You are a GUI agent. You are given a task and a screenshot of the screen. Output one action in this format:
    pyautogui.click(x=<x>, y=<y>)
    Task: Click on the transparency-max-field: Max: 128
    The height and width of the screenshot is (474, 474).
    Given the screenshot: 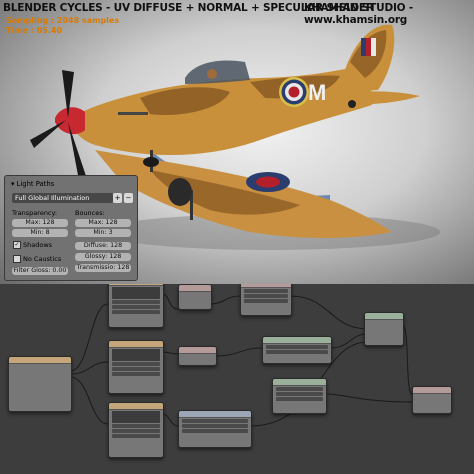 What is the action you would take?
    pyautogui.click(x=40, y=223)
    